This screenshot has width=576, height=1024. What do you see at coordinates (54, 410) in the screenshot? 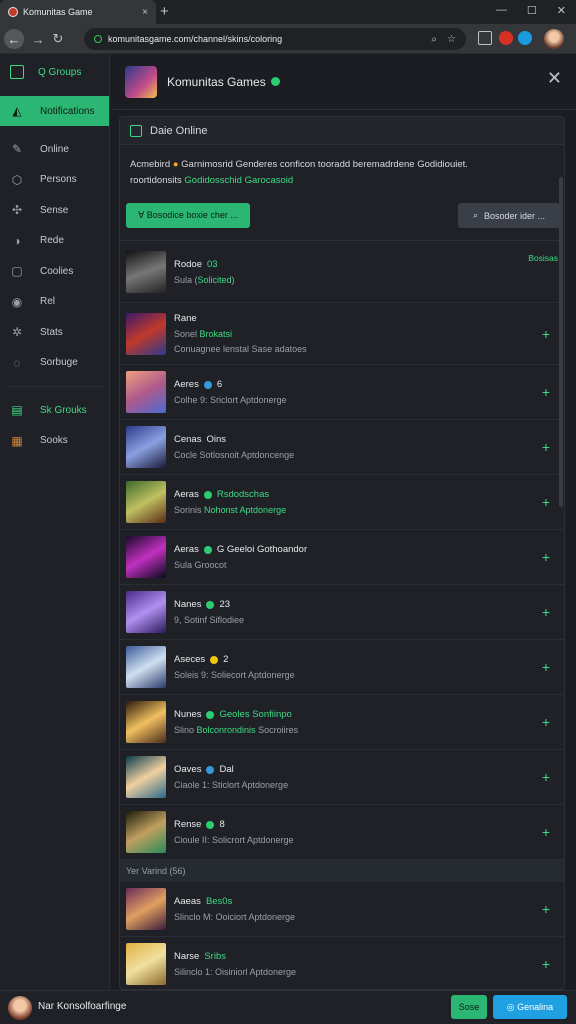
I see `sidebar-item-groups: ▤ Sk Grouks` at bounding box center [54, 410].